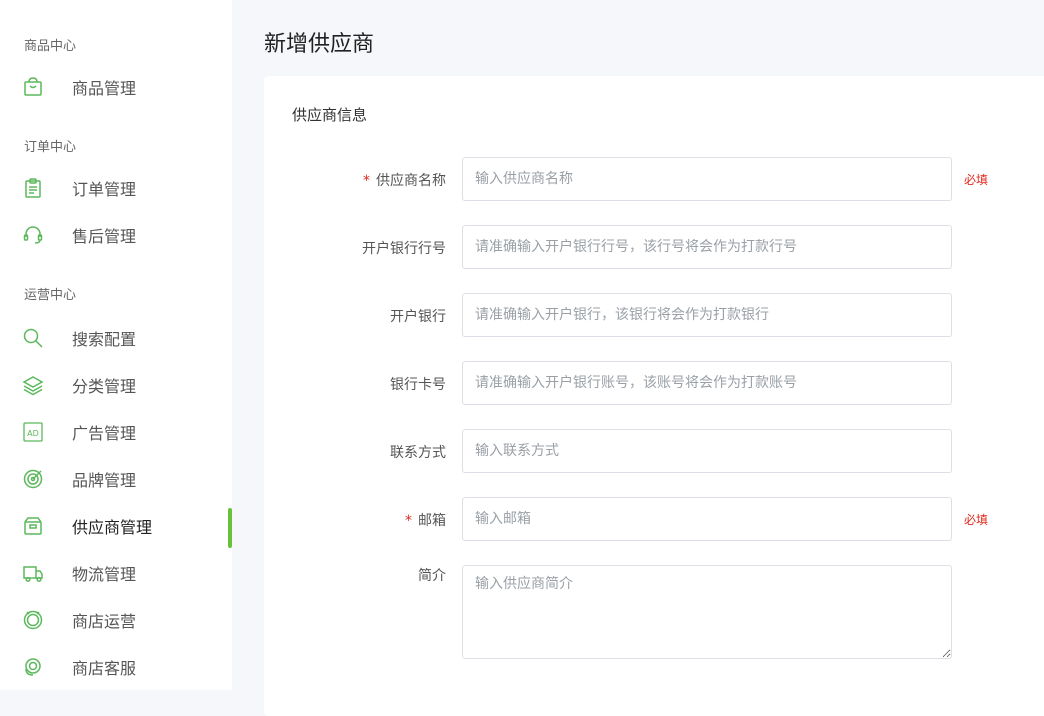 The height and width of the screenshot is (716, 1044). I want to click on sidebar-item-after-sales: 售后管理, so click(116, 235).